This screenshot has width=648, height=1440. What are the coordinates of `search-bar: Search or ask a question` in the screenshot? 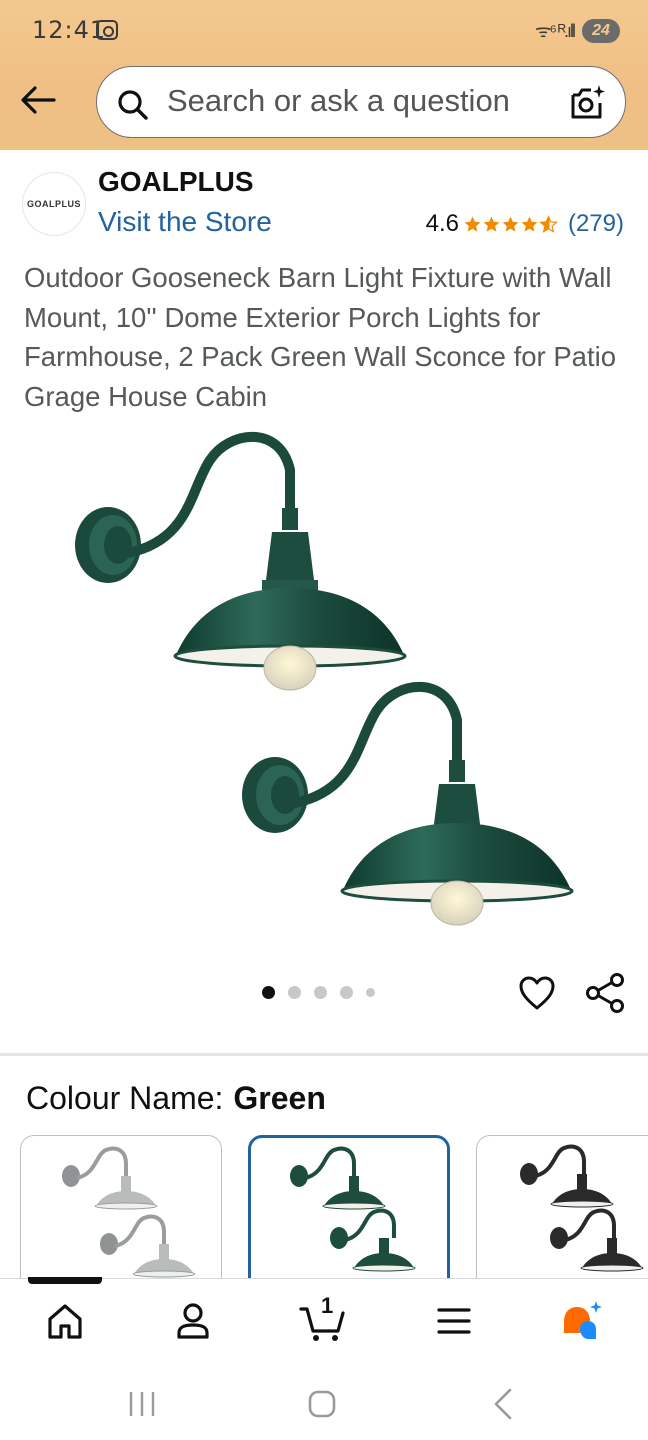 It's located at (361, 102).